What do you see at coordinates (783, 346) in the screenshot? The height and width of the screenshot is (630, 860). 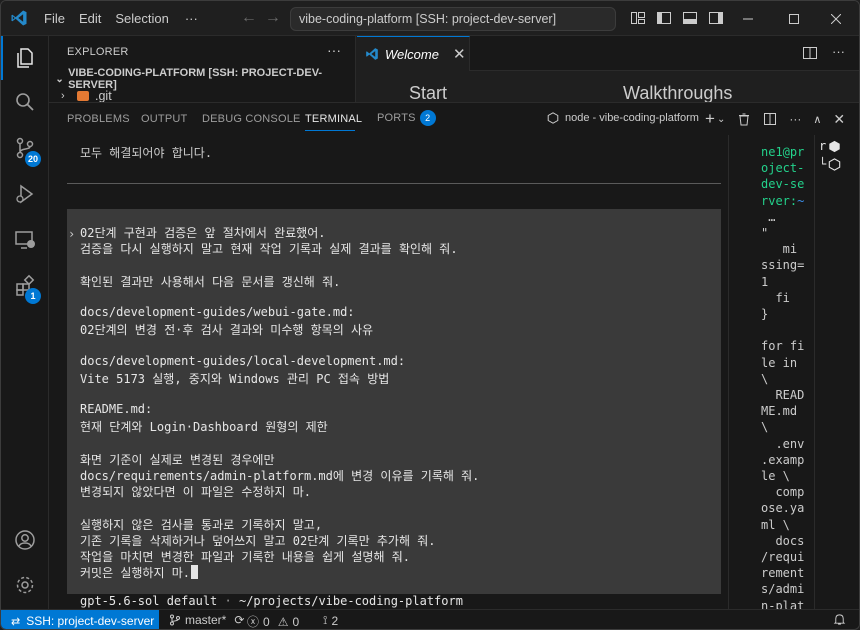 I see `terminal-output-line: for fi` at bounding box center [783, 346].